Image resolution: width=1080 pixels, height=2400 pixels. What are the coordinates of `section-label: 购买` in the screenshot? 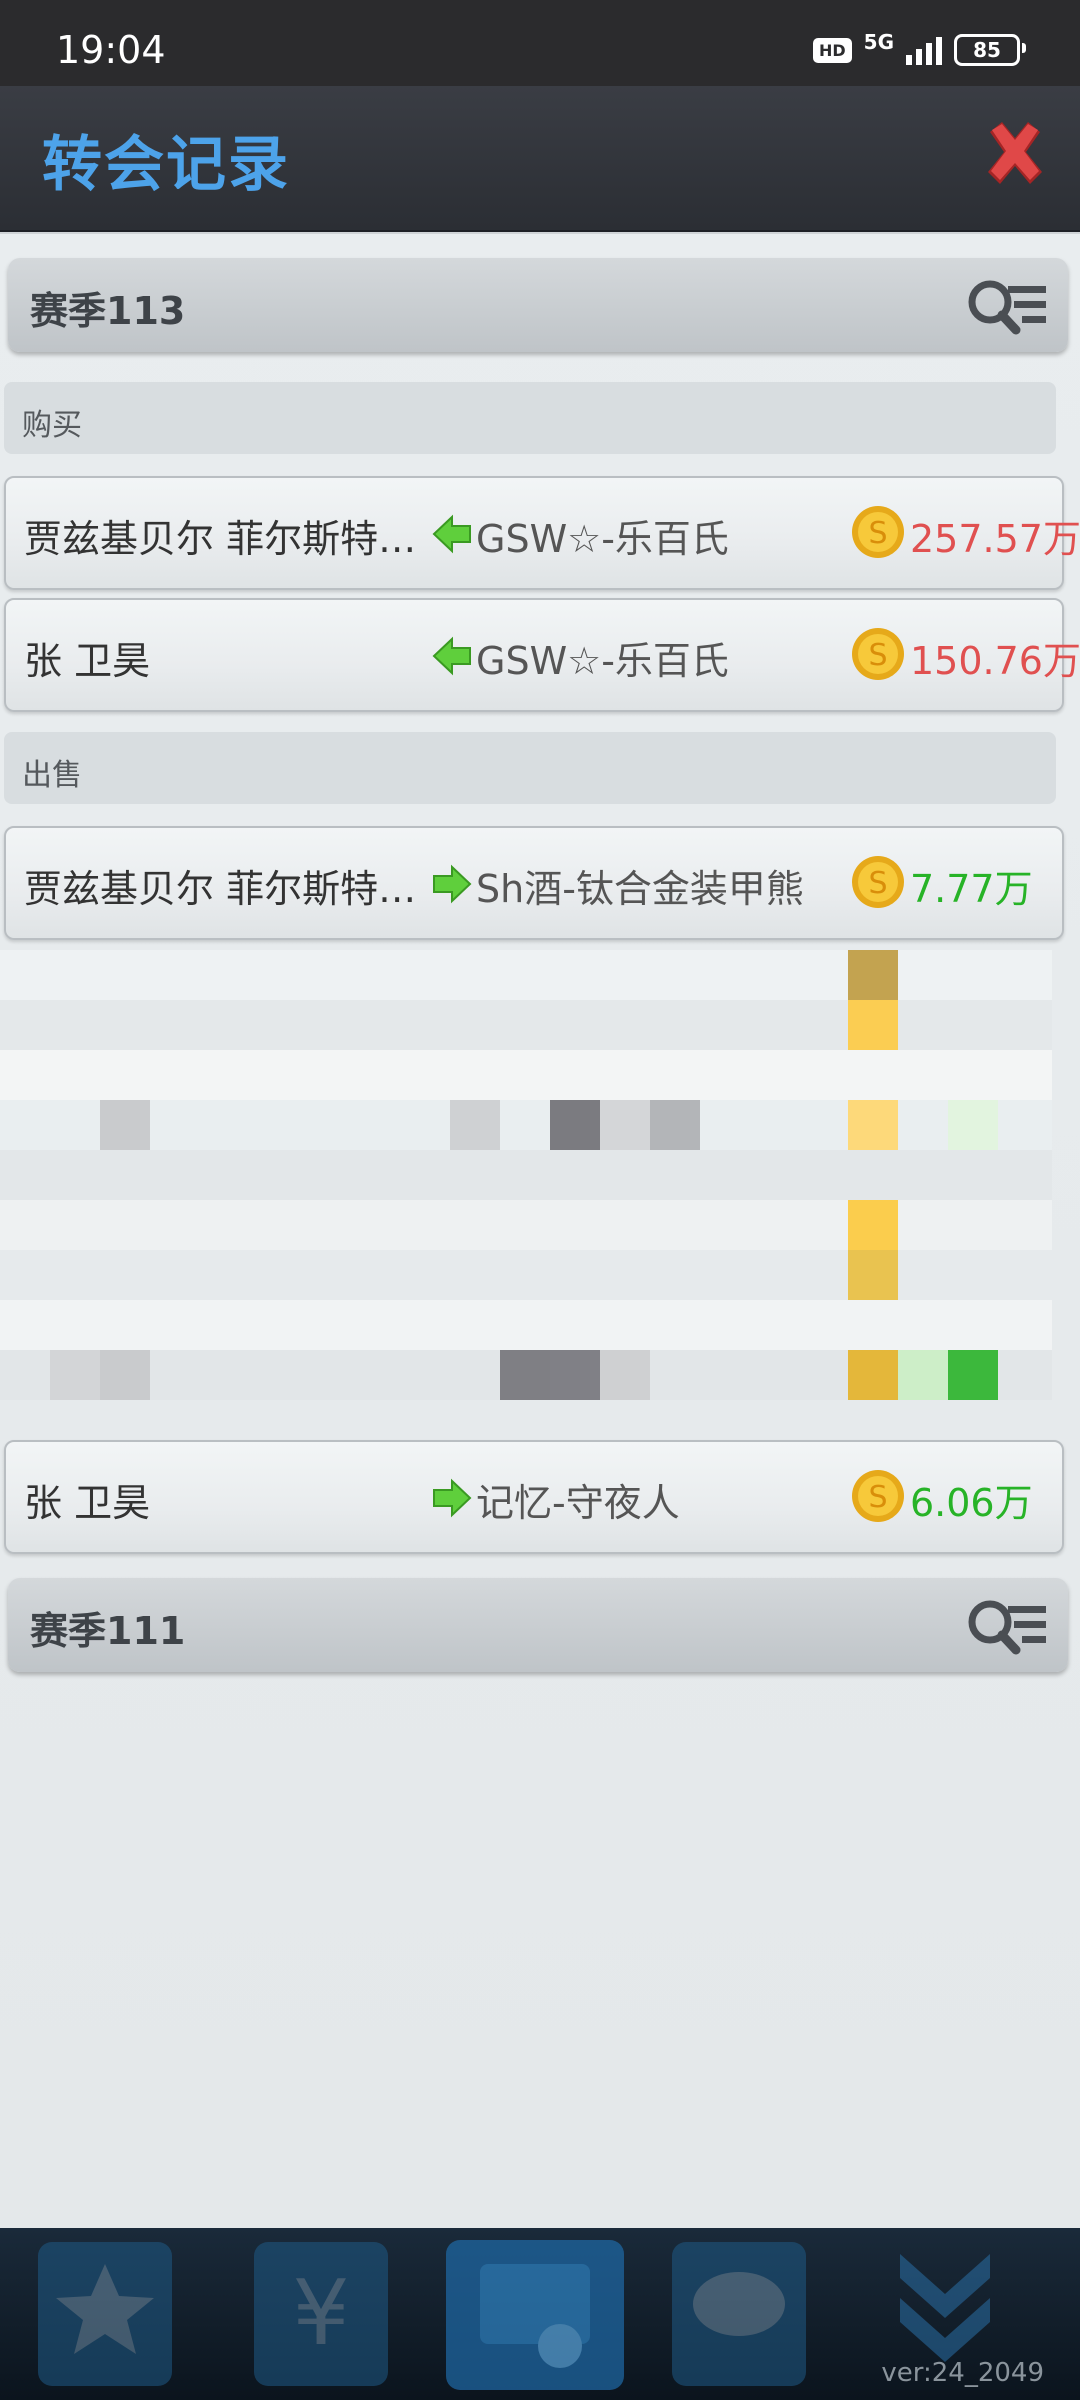 It's located at (52, 425).